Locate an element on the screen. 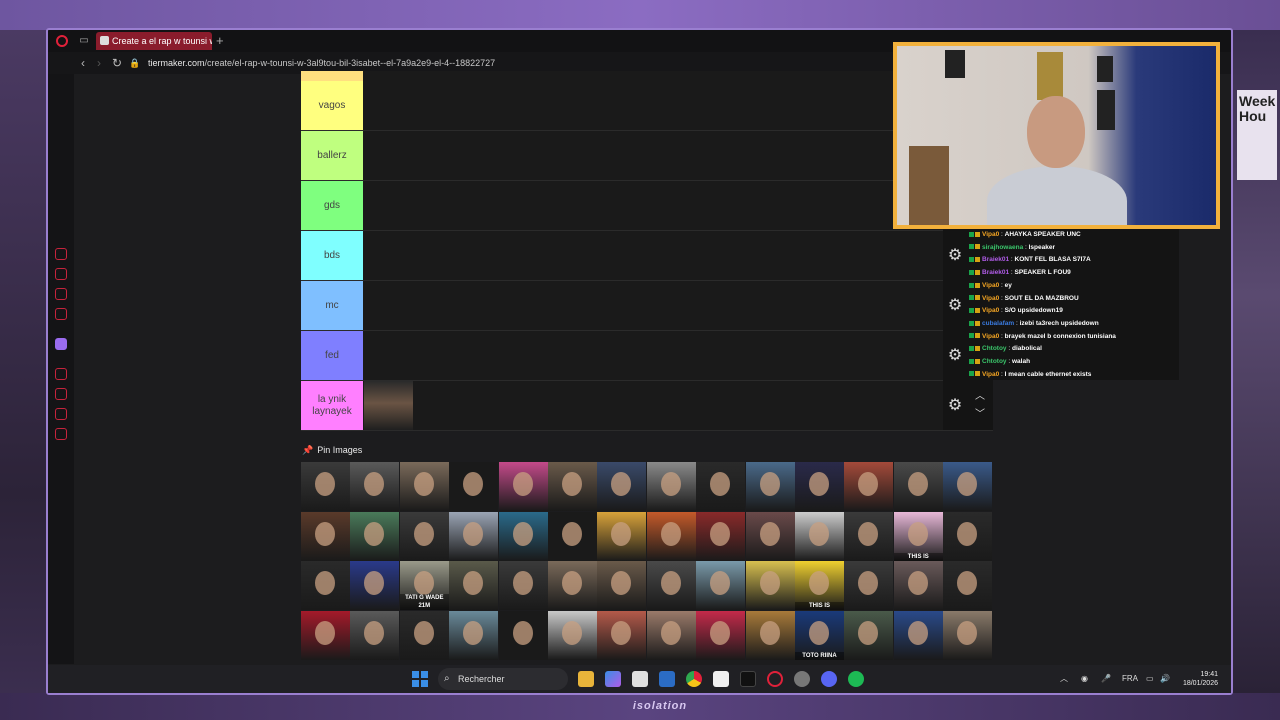 Image resolution: width=1280 pixels, height=720 pixels. pin-image-thumbnail: TOTO RIINA is located at coordinates (819, 635).